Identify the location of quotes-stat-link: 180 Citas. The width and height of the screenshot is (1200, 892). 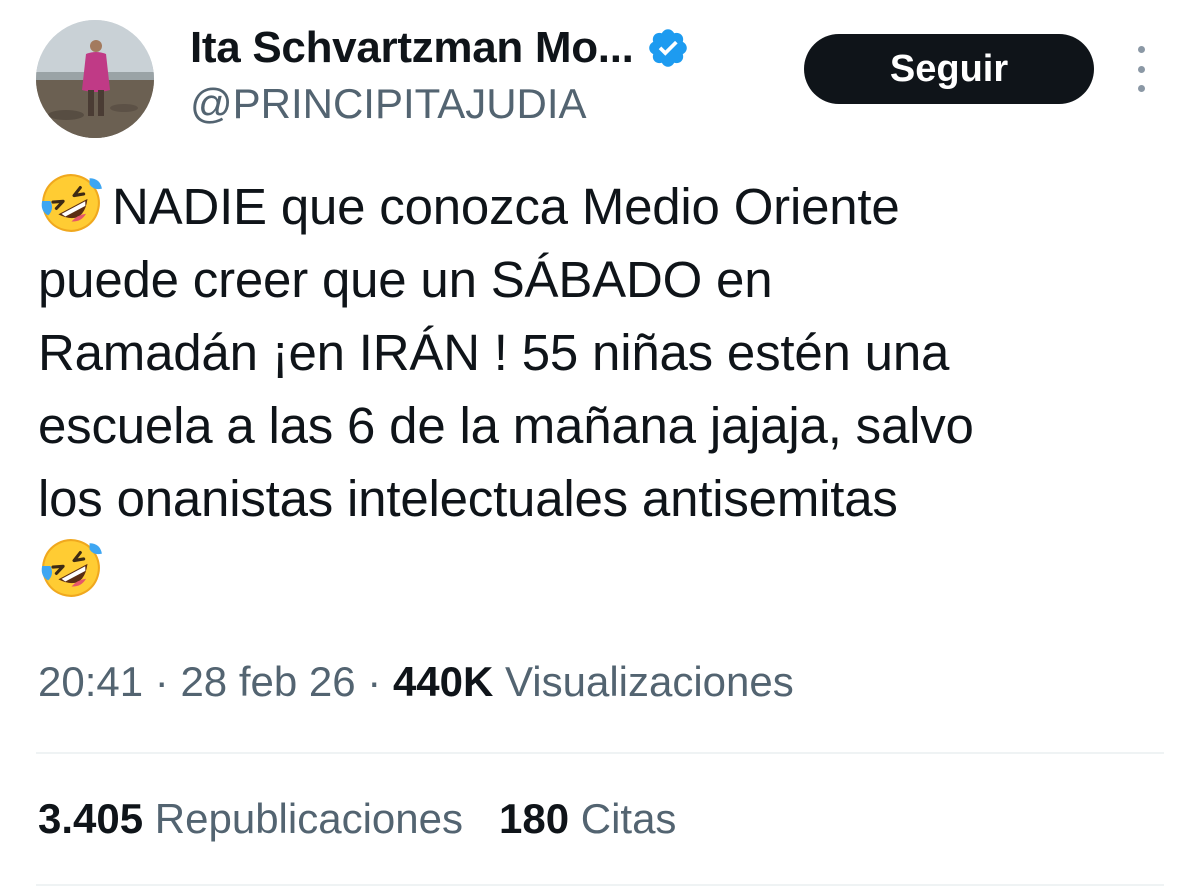
(587, 818).